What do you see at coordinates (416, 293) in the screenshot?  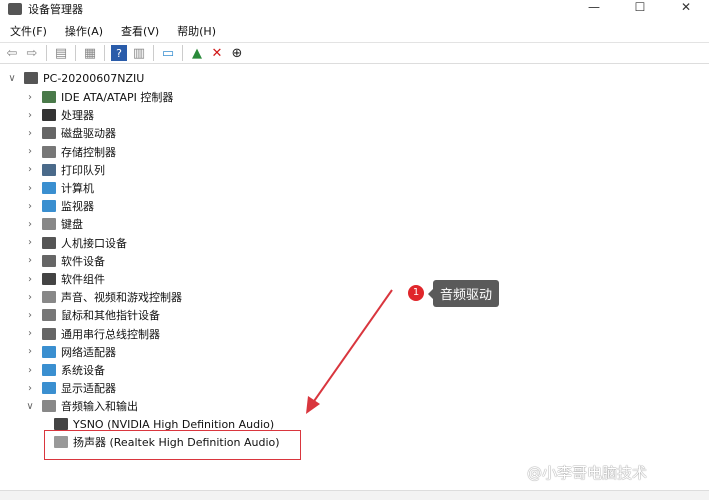 I see `callout-number: 1` at bounding box center [416, 293].